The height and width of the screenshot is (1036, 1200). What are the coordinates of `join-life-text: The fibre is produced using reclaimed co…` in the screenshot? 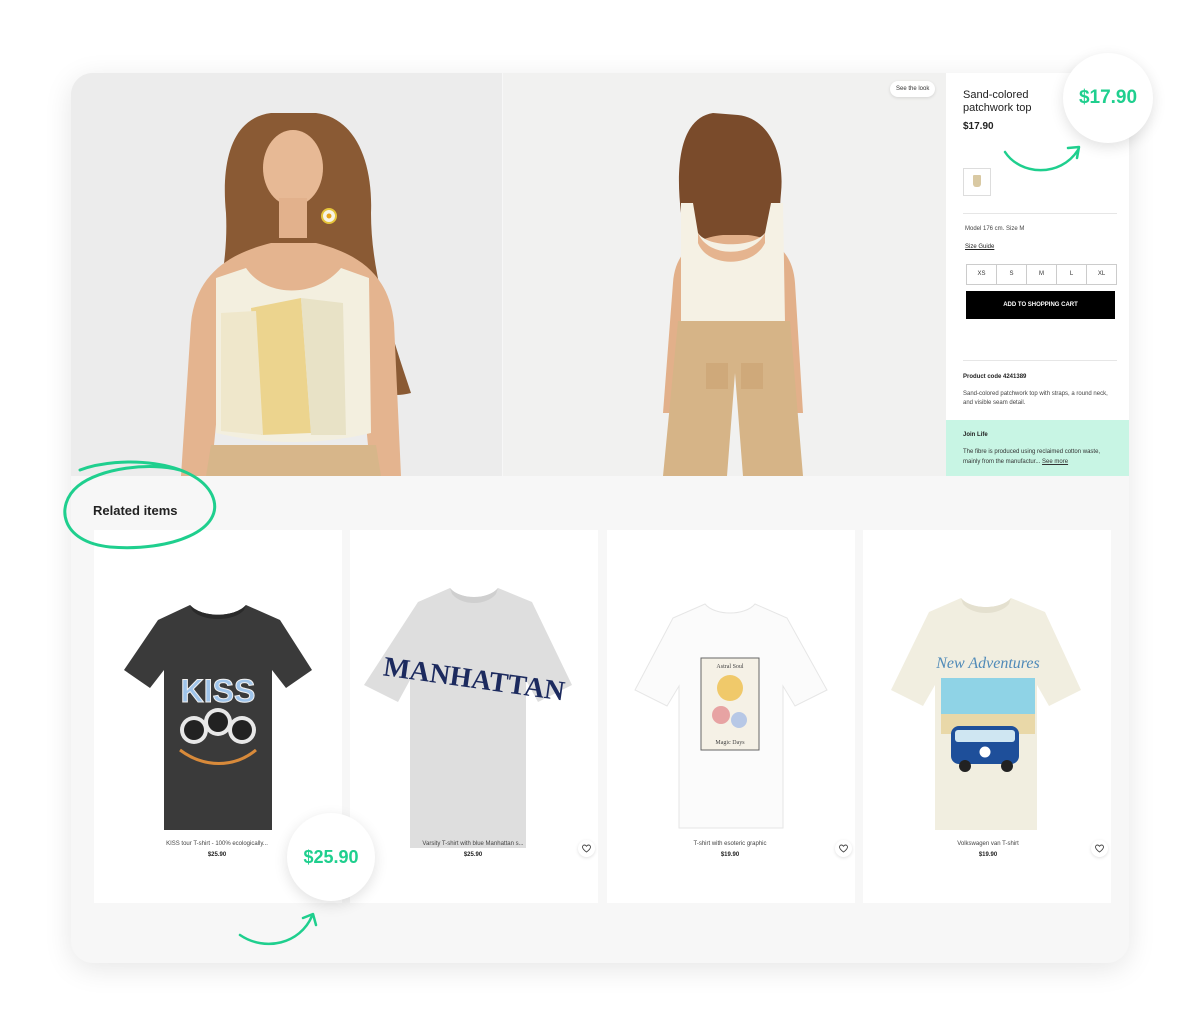 It's located at (1041, 457).